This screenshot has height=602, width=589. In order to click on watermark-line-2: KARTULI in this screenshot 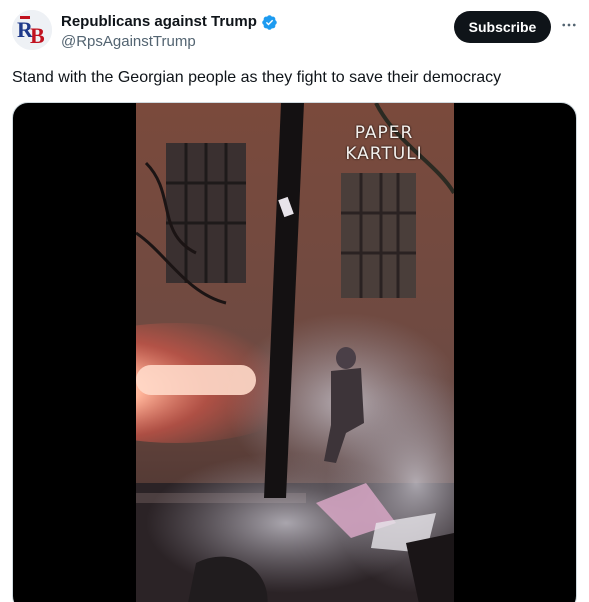, I will do `click(384, 154)`.